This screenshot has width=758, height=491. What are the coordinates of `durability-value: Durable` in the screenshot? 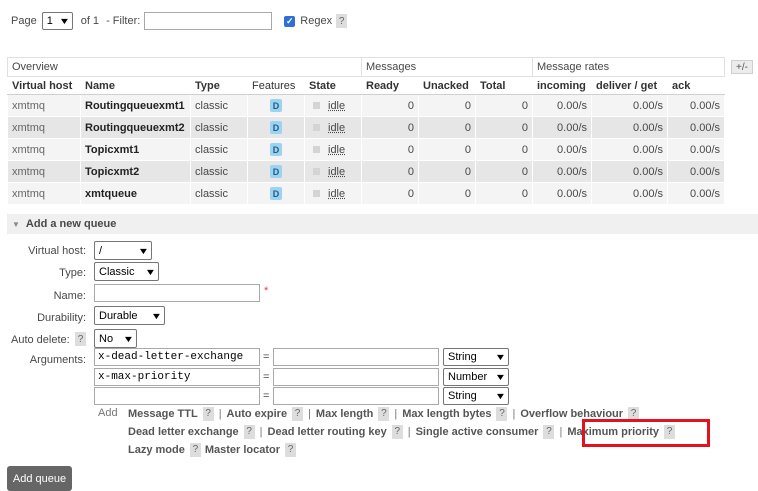 It's located at (118, 315).